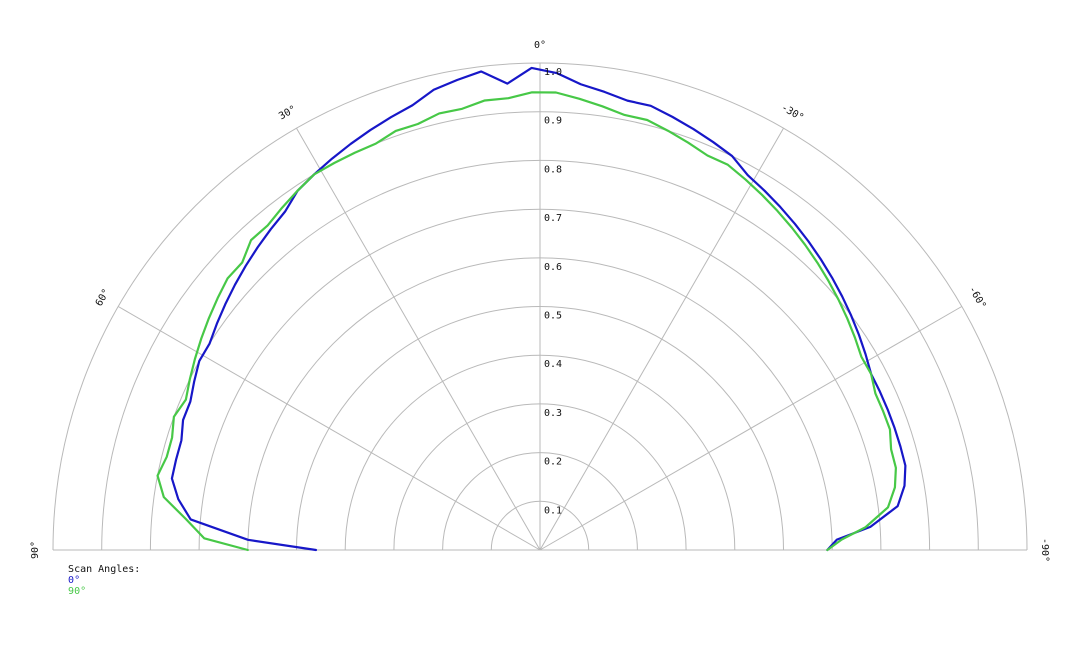 This screenshot has height=648, width=1080. I want to click on legend-item-90: 90°, so click(77, 591).